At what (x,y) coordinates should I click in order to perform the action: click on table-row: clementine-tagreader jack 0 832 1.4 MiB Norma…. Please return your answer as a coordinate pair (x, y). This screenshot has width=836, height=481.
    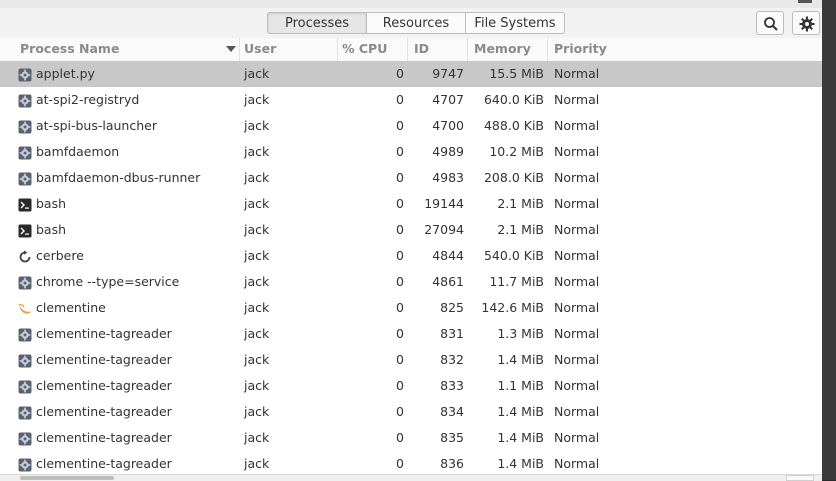
    Looking at the image, I should click on (411, 360).